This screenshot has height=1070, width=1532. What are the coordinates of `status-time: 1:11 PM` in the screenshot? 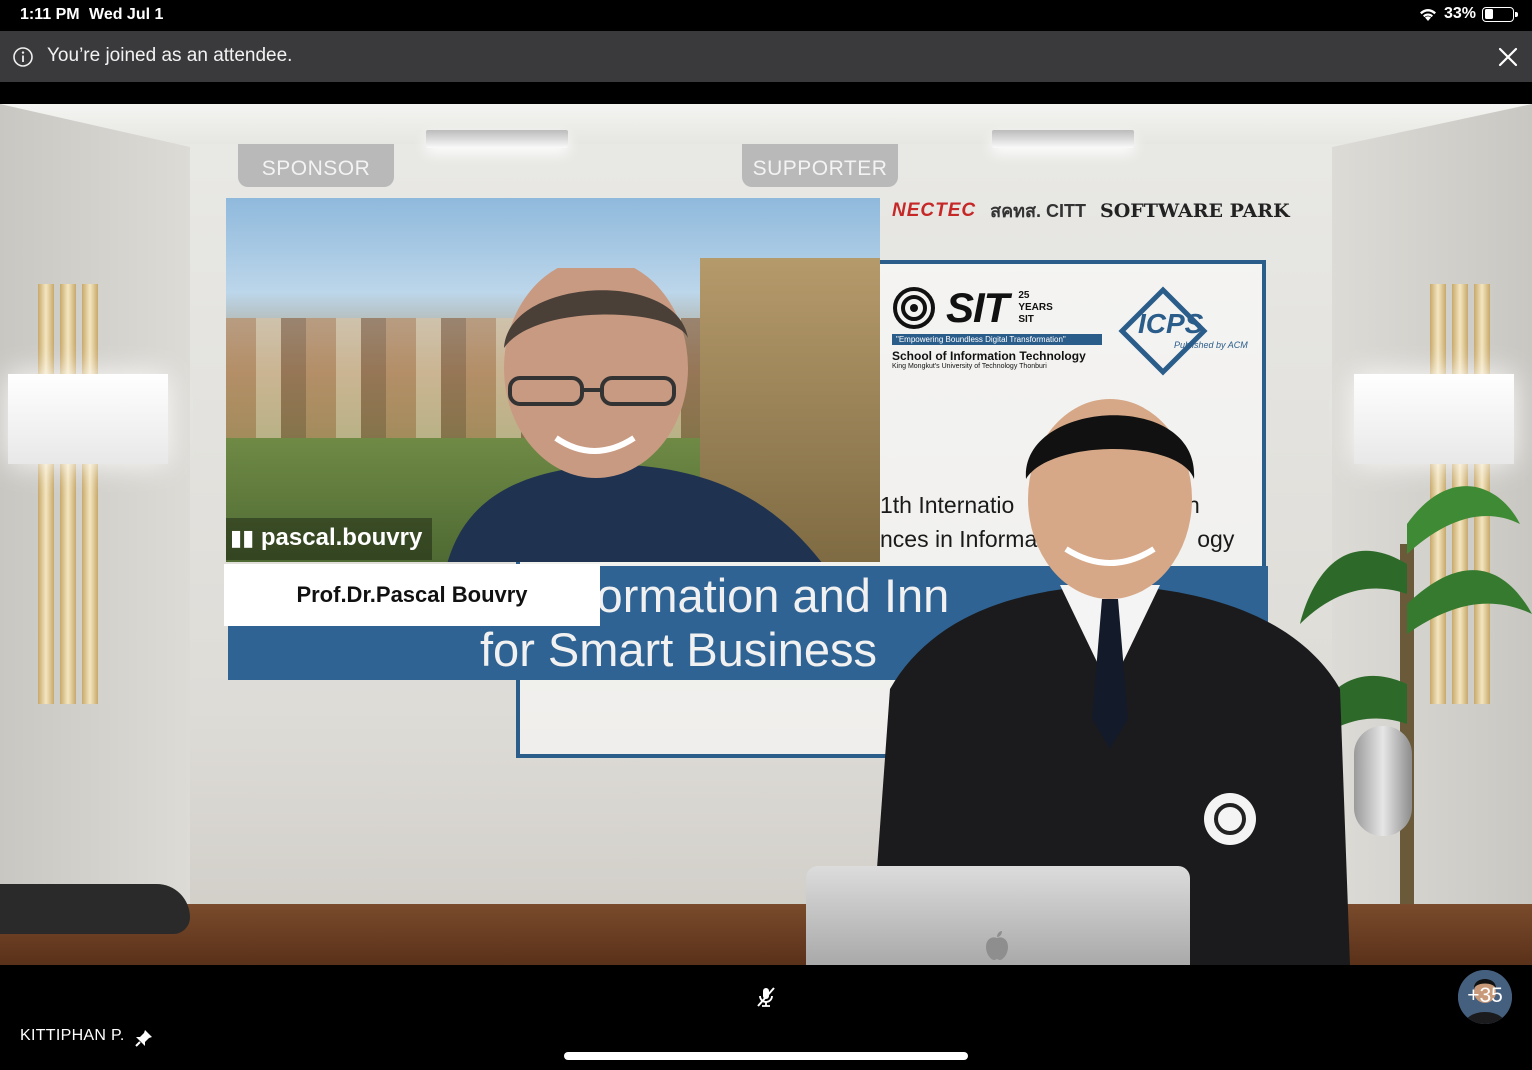 It's located at (50, 14).